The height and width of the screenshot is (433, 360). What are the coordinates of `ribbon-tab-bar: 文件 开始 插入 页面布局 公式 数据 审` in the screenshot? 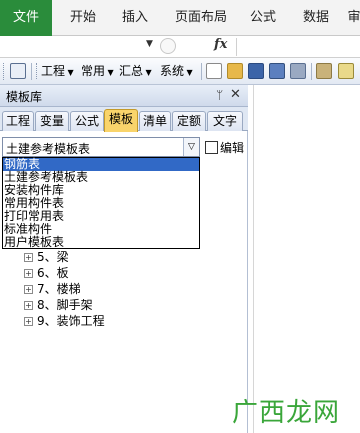 It's located at (180, 18).